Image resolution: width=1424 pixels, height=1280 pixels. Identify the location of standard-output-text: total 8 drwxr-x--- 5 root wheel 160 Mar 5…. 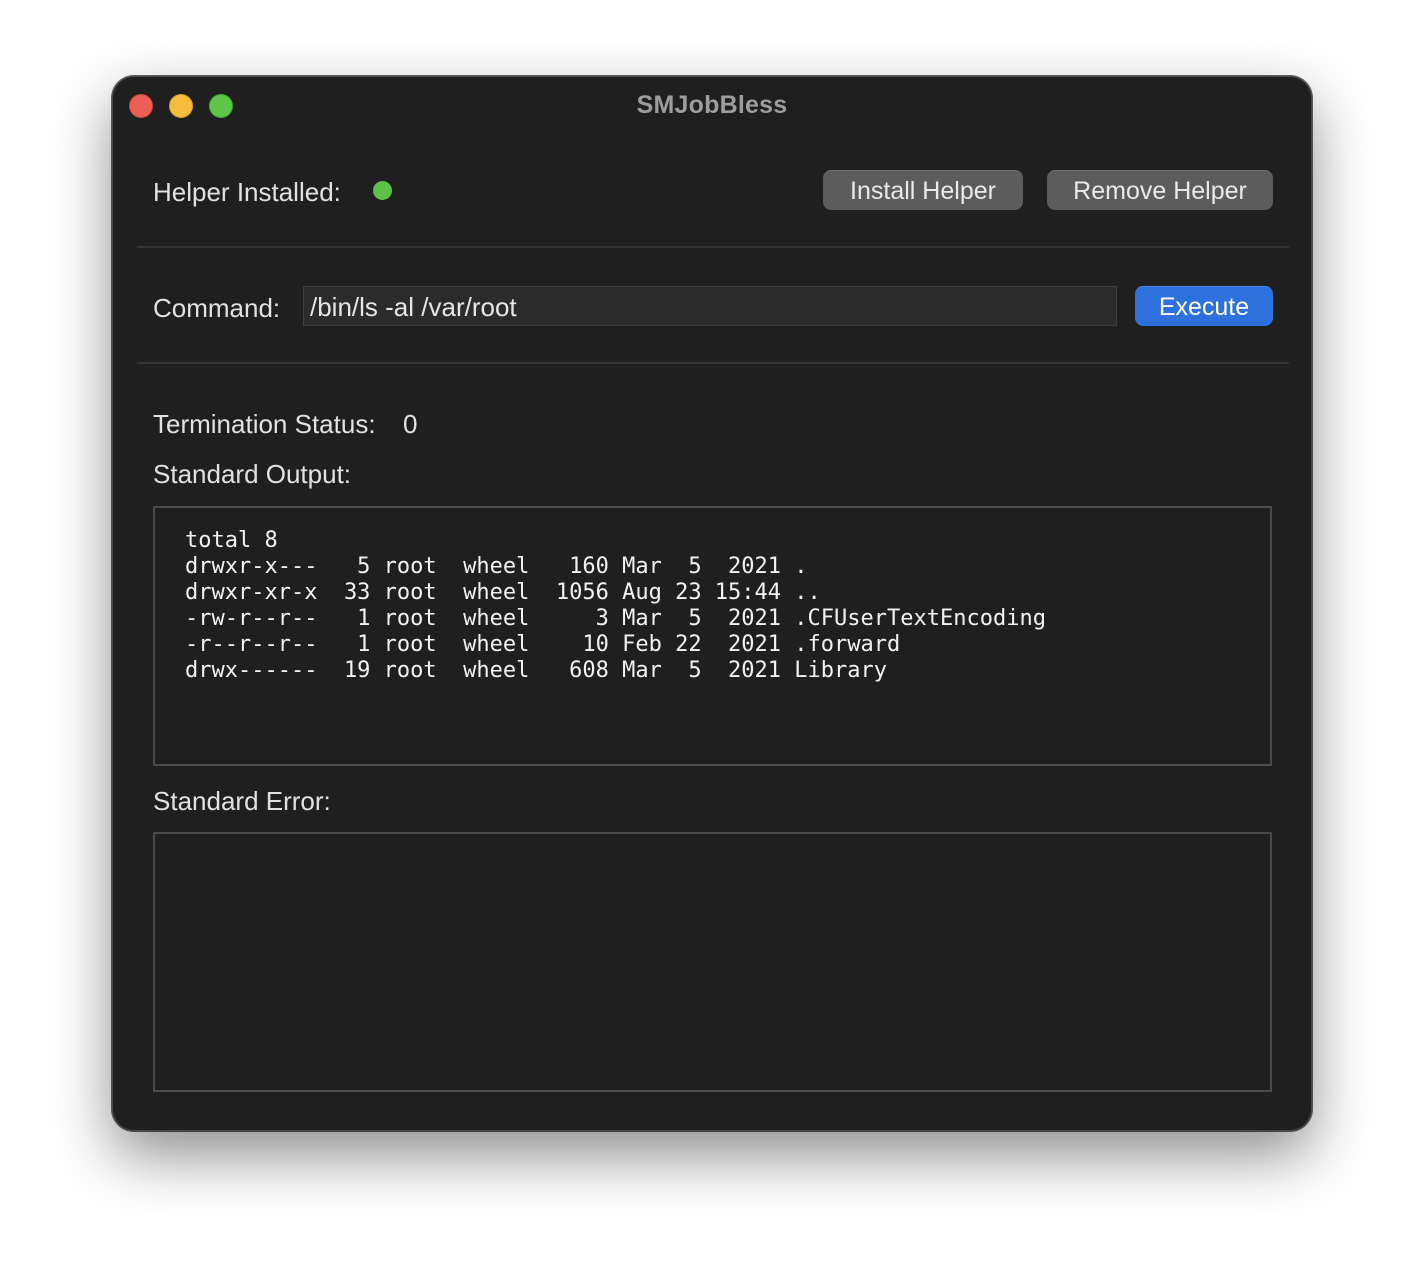
(615, 606).